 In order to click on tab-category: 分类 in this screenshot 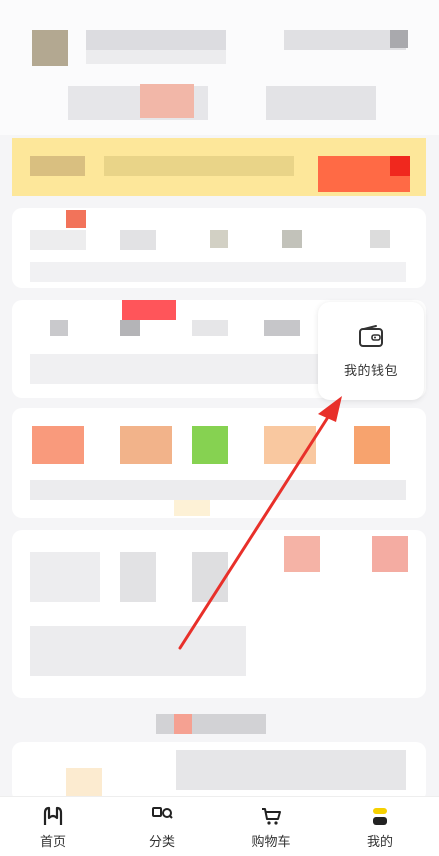, I will do `click(162, 826)`.